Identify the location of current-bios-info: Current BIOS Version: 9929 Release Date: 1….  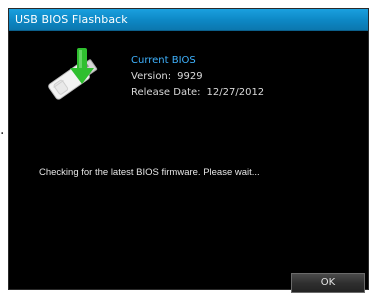
(197, 77).